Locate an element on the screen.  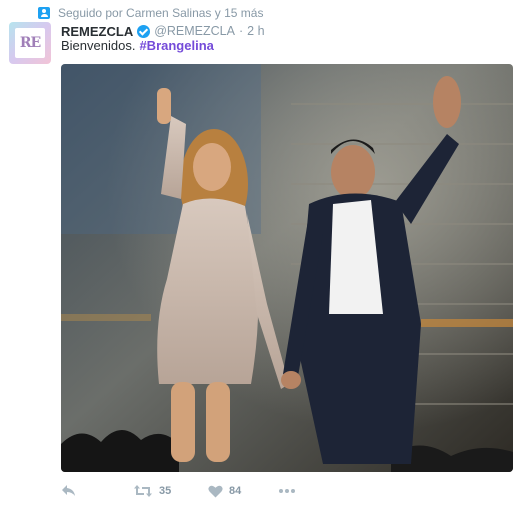
retweet-button: 35 is located at coordinates (170, 491).